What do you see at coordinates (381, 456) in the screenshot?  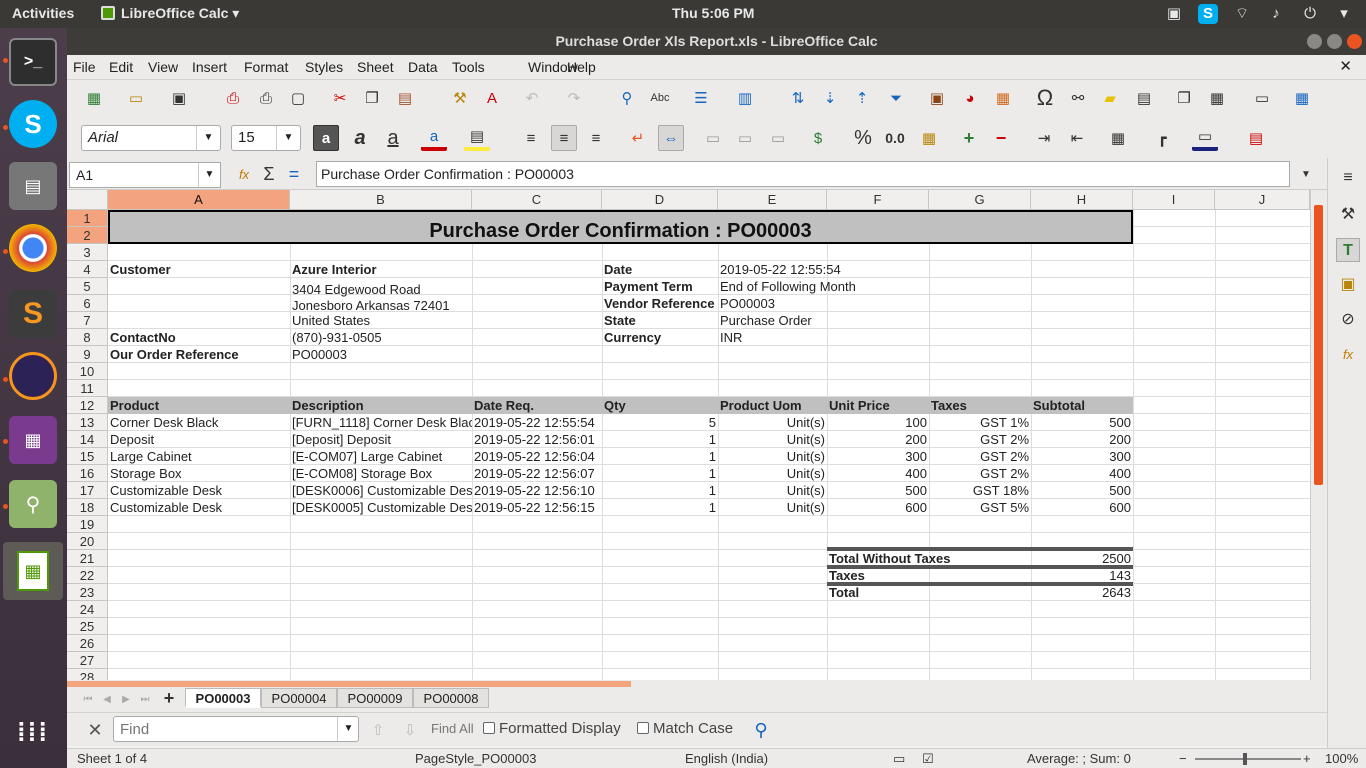 I see `table-cell-desc: [E-COM07] Large Cabinet` at bounding box center [381, 456].